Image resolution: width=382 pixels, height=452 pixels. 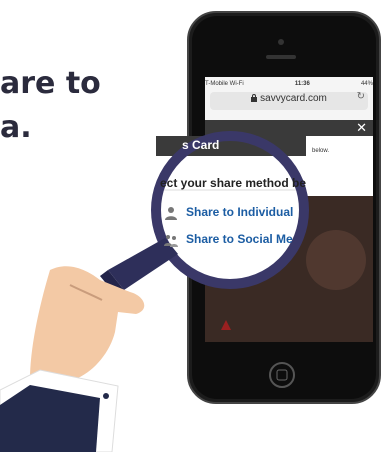 I want to click on people-icon, so click(x=171, y=241).